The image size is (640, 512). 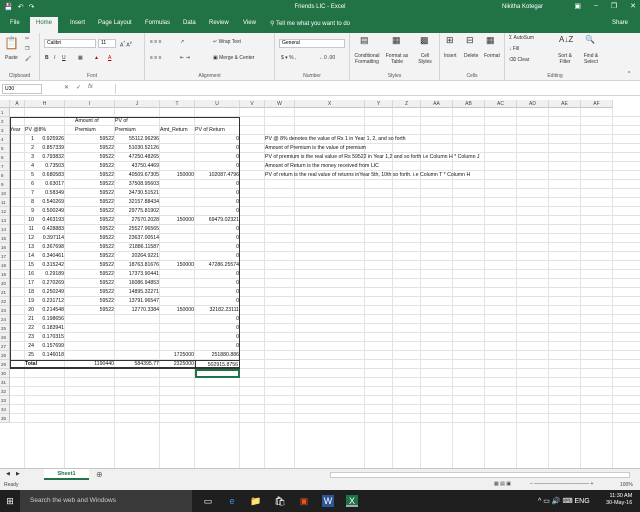 What do you see at coordinates (45, 310) in the screenshot?
I see `cell: 0.214548` at bounding box center [45, 310].